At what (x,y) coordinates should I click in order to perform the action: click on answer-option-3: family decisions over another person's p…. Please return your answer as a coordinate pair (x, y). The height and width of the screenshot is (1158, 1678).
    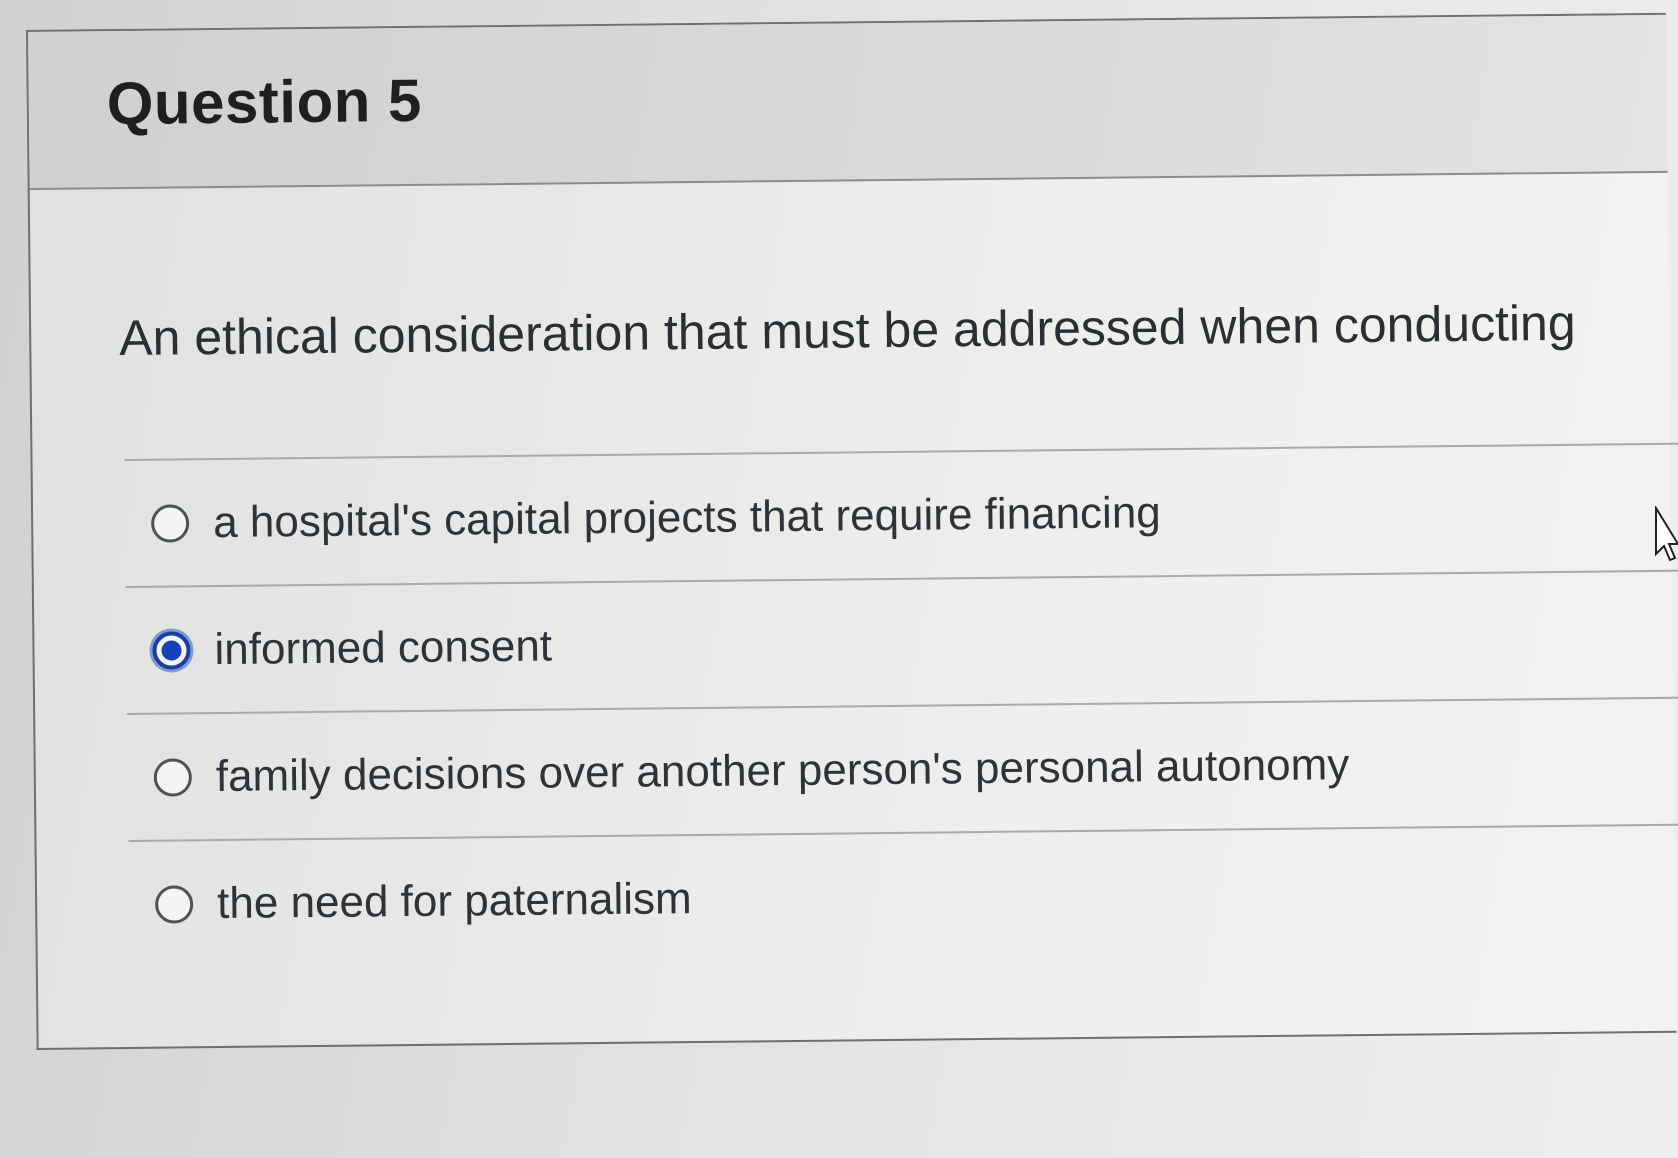
    Looking at the image, I should click on (902, 768).